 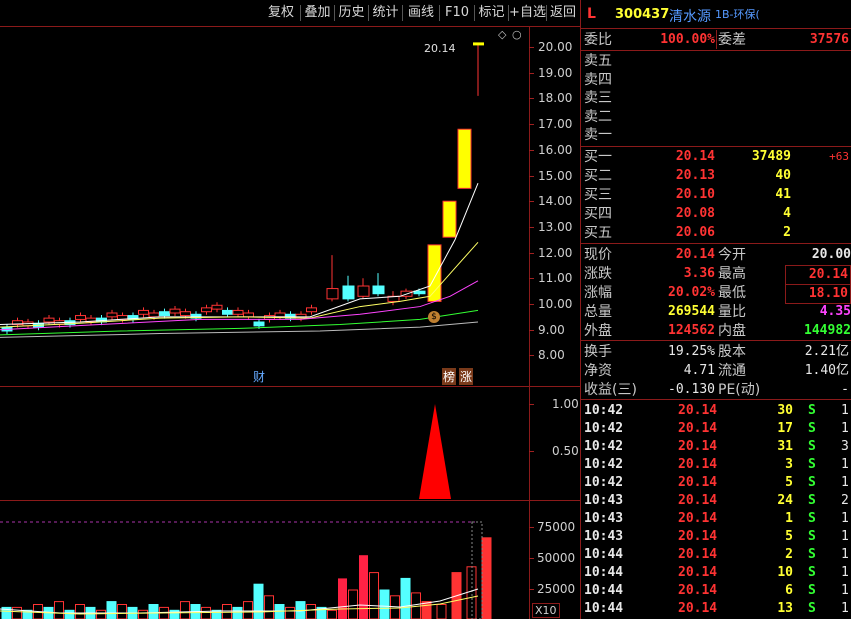 I want to click on tick-row: 10:42 20.14 3 S 1, so click(x=716, y=465).